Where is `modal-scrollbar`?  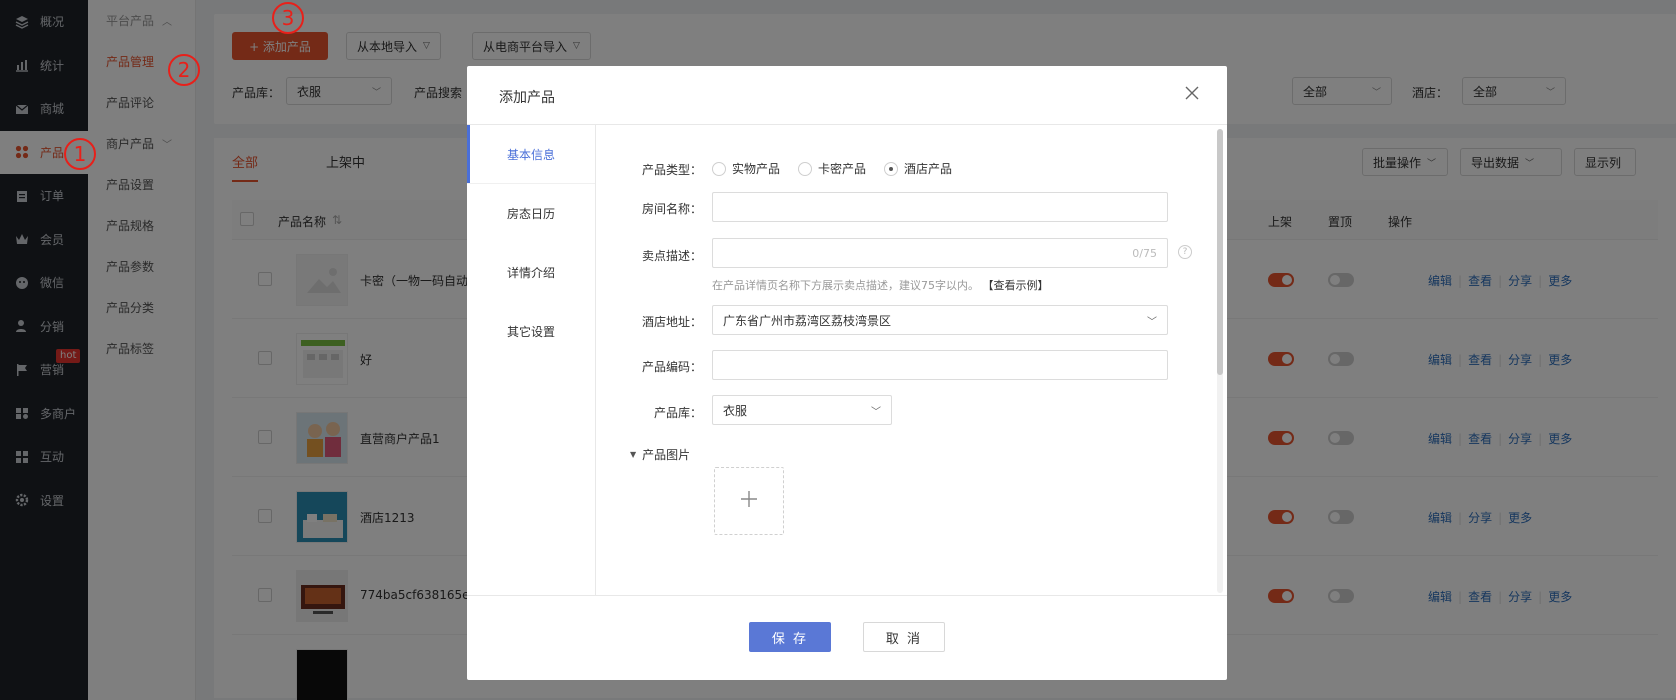
modal-scrollbar is located at coordinates (1220, 361).